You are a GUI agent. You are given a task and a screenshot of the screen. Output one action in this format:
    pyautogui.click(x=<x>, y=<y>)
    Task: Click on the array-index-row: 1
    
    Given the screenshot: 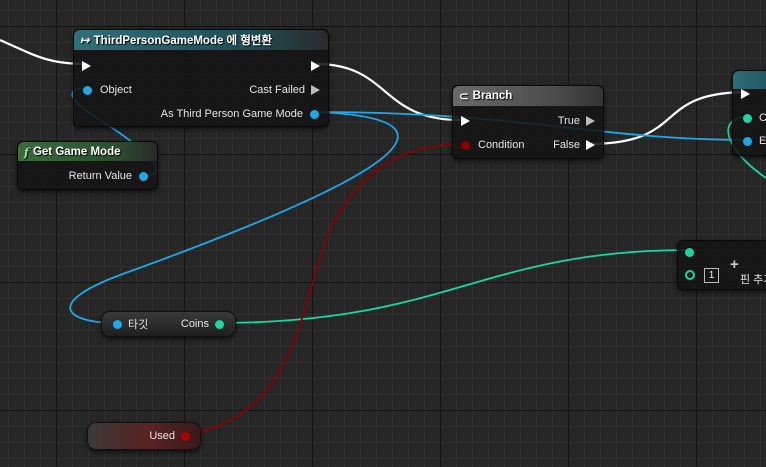 What is the action you would take?
    pyautogui.click(x=702, y=275)
    